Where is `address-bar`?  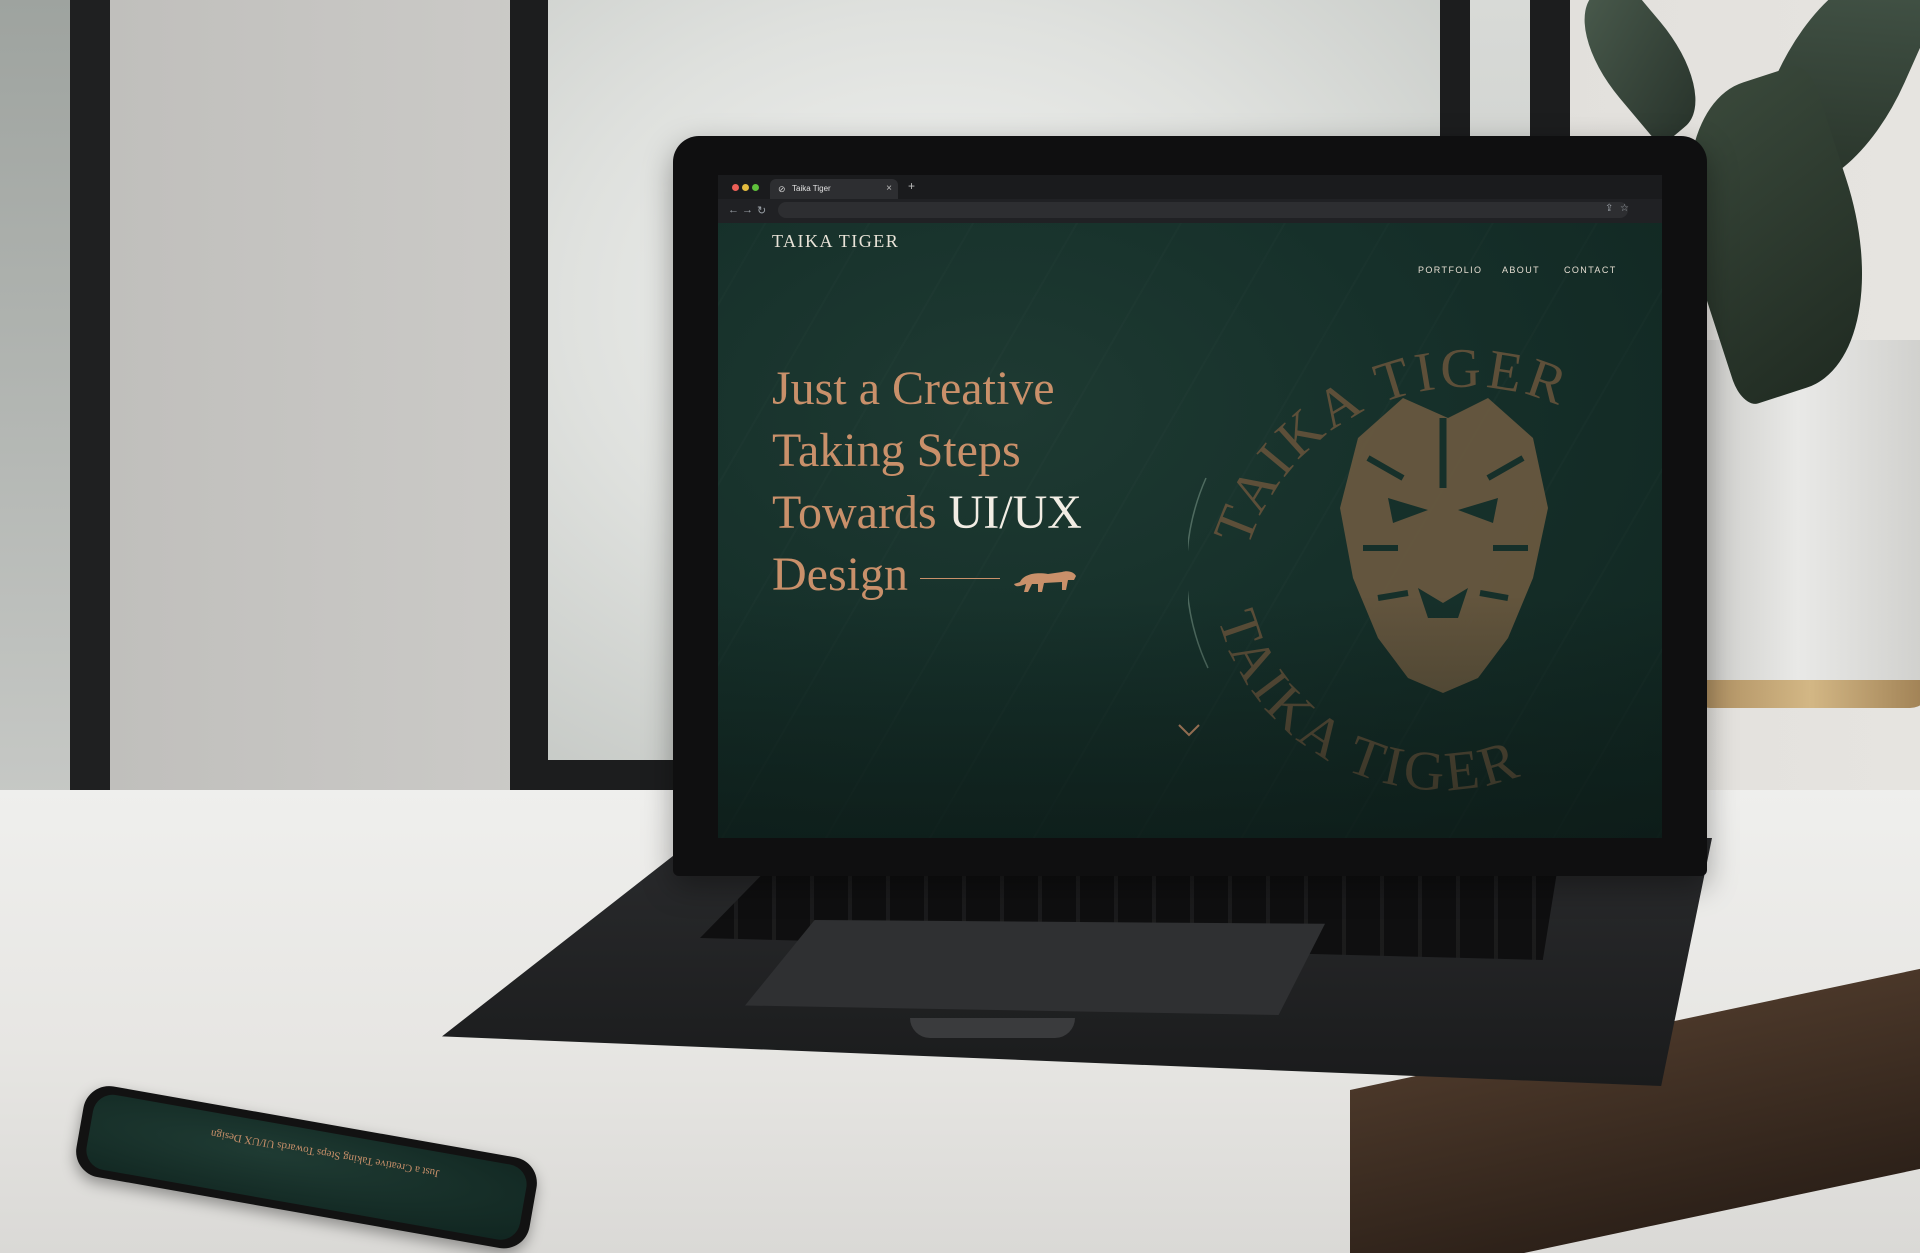 address-bar is located at coordinates (1203, 210).